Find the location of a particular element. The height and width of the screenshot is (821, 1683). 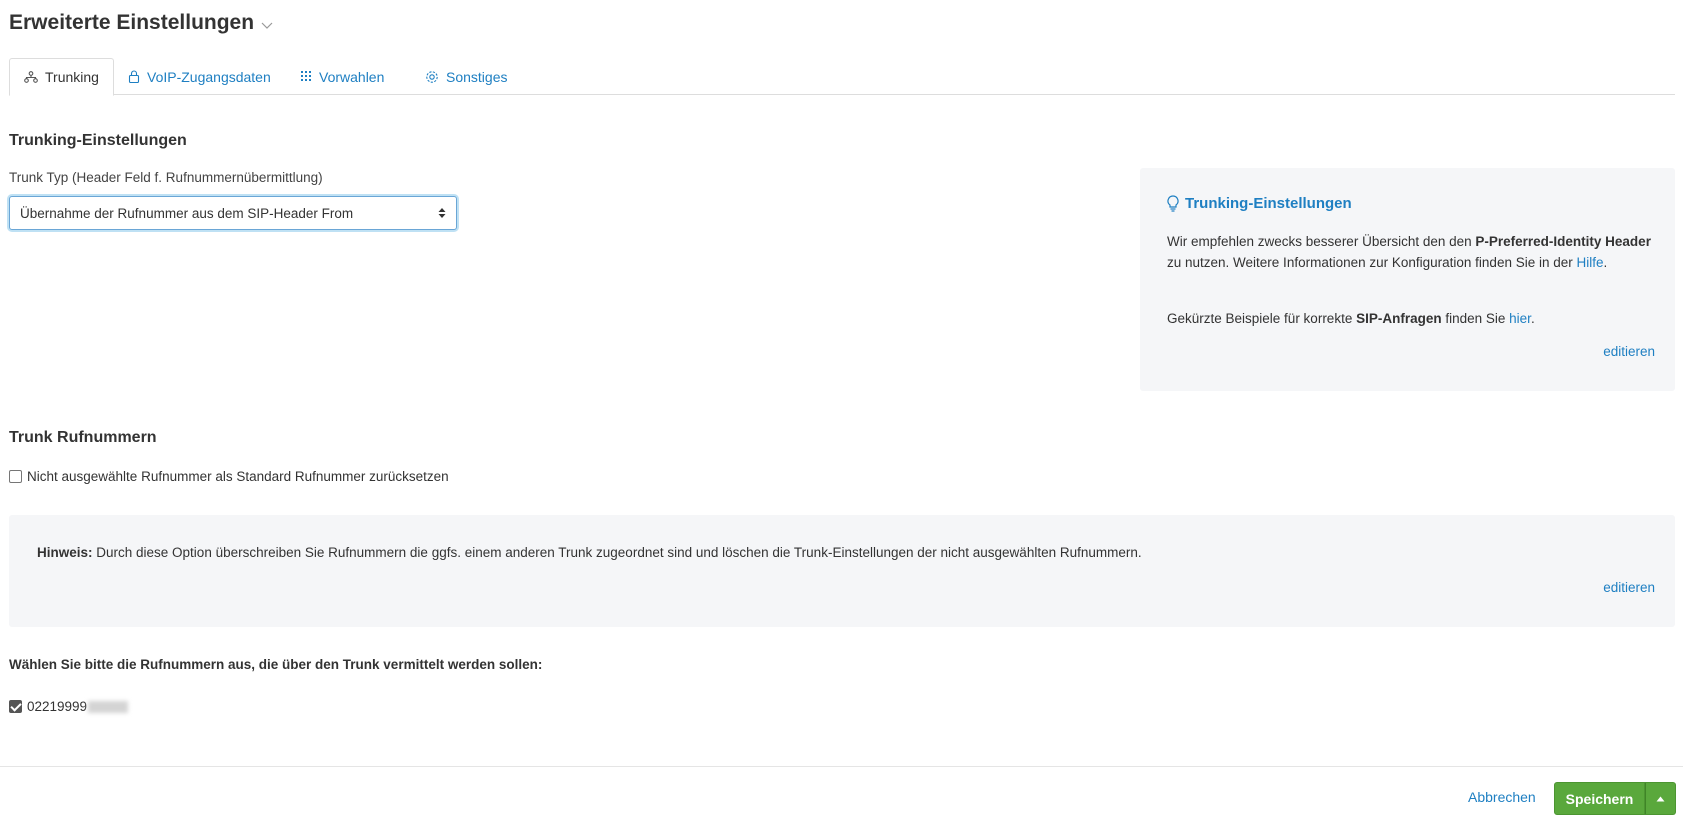

tab-voip-credentials: VoIP-Zugangsdaten is located at coordinates (199, 76).